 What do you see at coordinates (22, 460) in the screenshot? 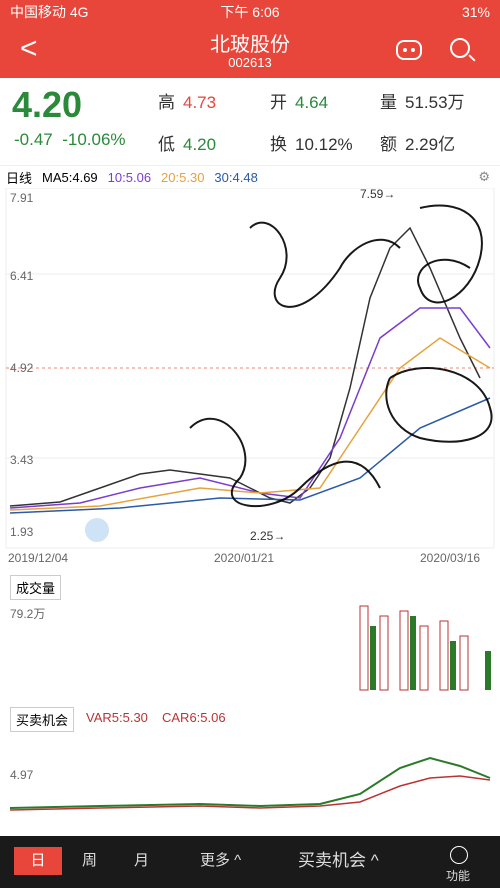
I see `y-tick: 3.43` at bounding box center [22, 460].